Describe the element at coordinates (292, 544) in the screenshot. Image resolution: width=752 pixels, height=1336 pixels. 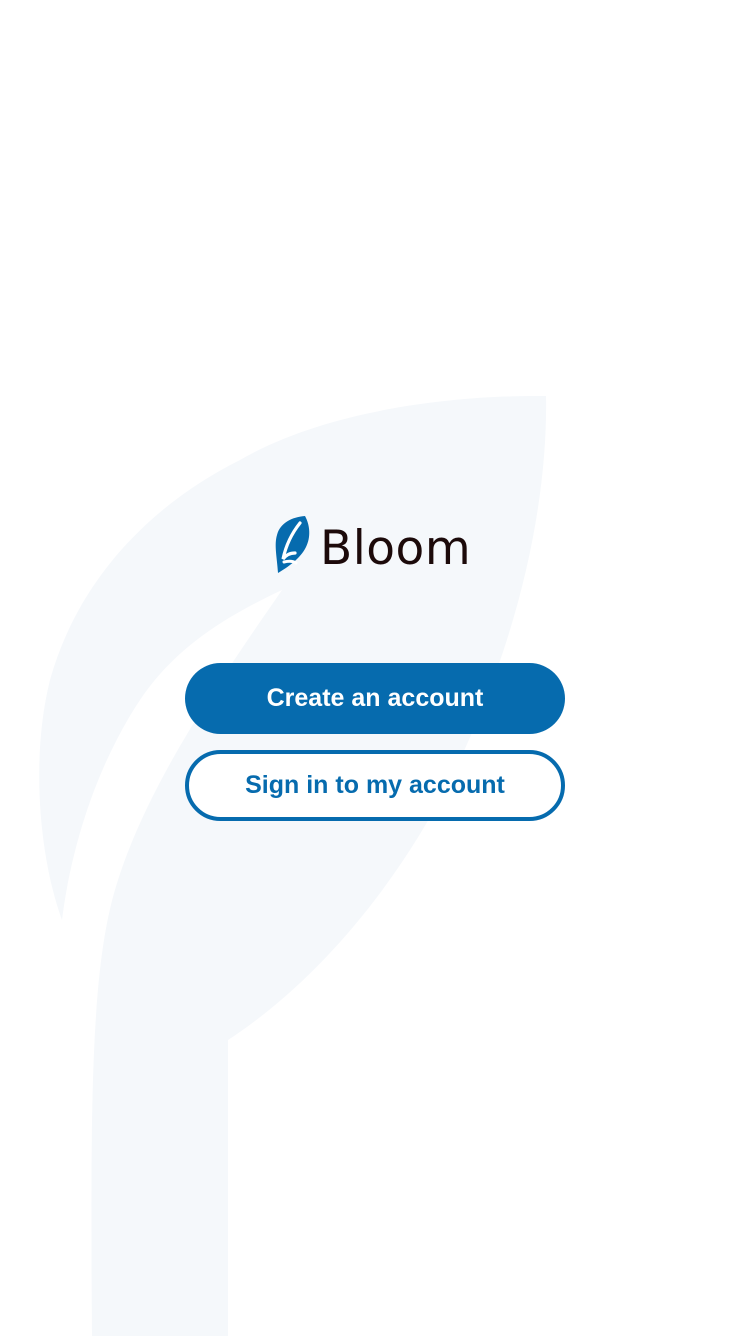
I see `leaf-icon` at that location.